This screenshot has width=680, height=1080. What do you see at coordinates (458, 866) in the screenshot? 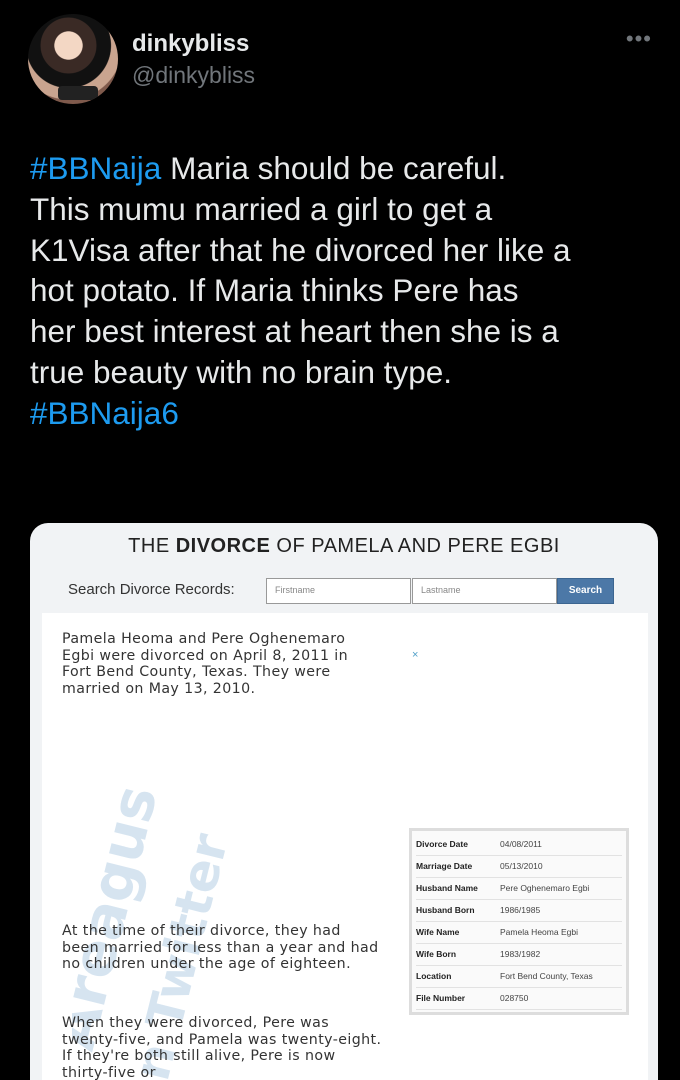
I see `record-label: Marriage Date` at bounding box center [458, 866].